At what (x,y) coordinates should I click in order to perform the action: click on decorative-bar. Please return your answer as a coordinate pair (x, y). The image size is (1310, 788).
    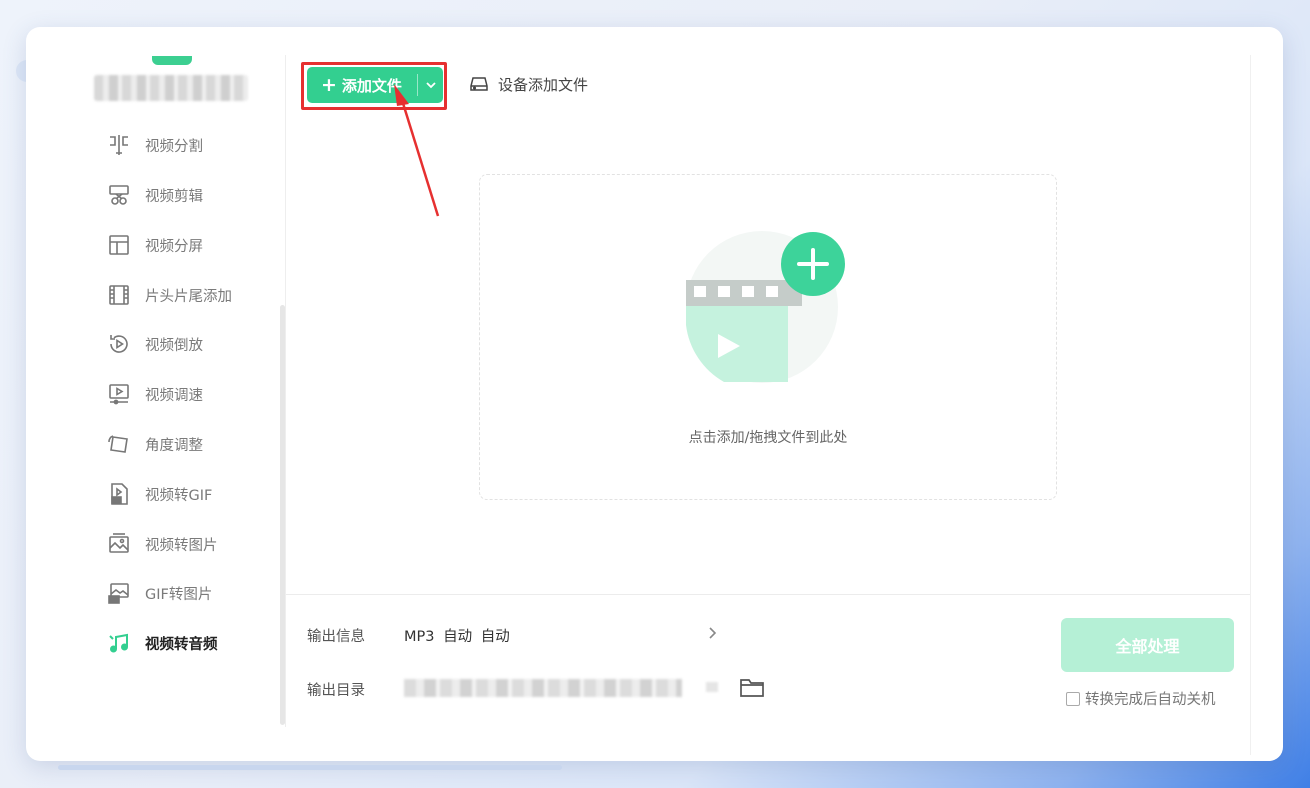
    Looking at the image, I should click on (310, 767).